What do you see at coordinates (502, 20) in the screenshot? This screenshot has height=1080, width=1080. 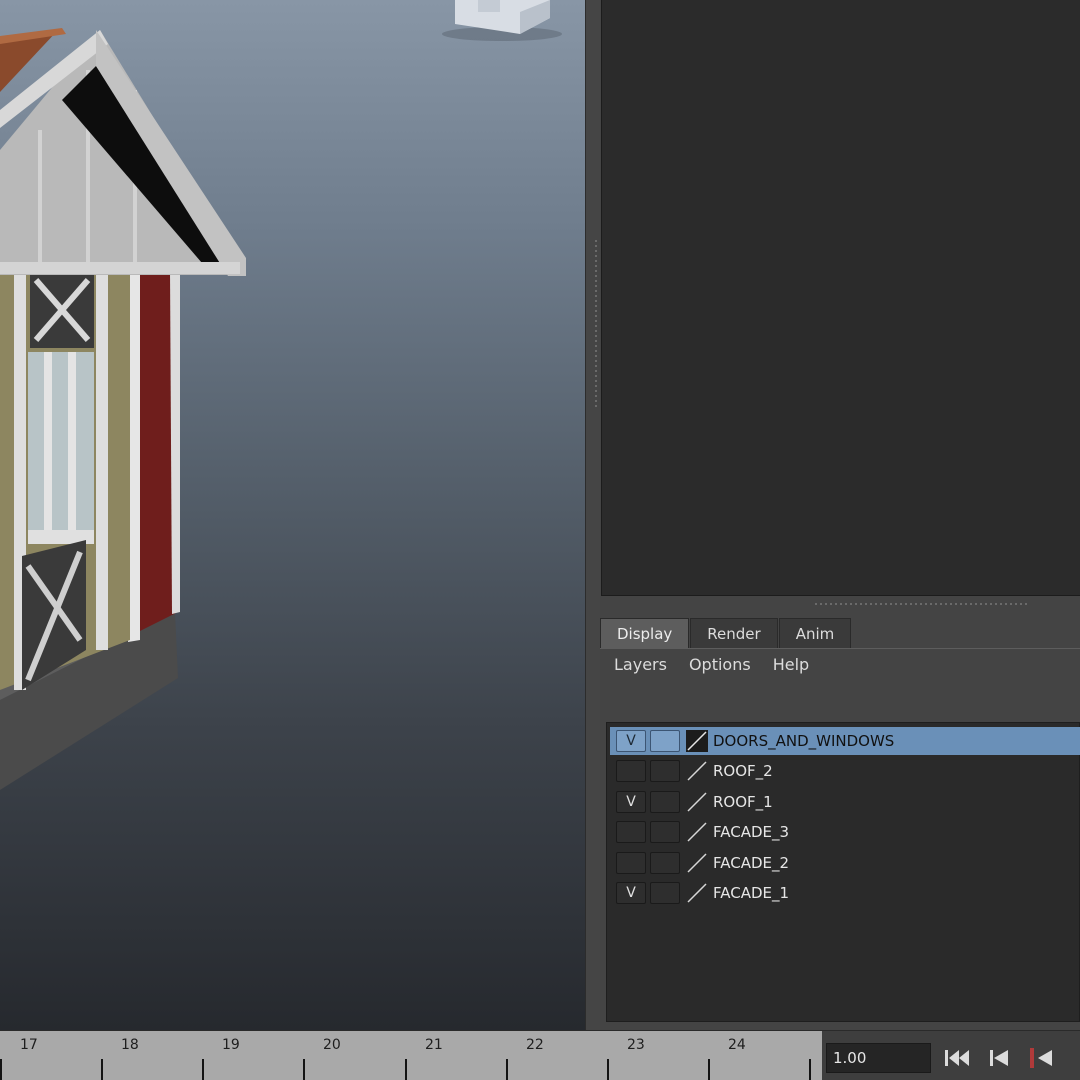 I see `viewcube-icon` at bounding box center [502, 20].